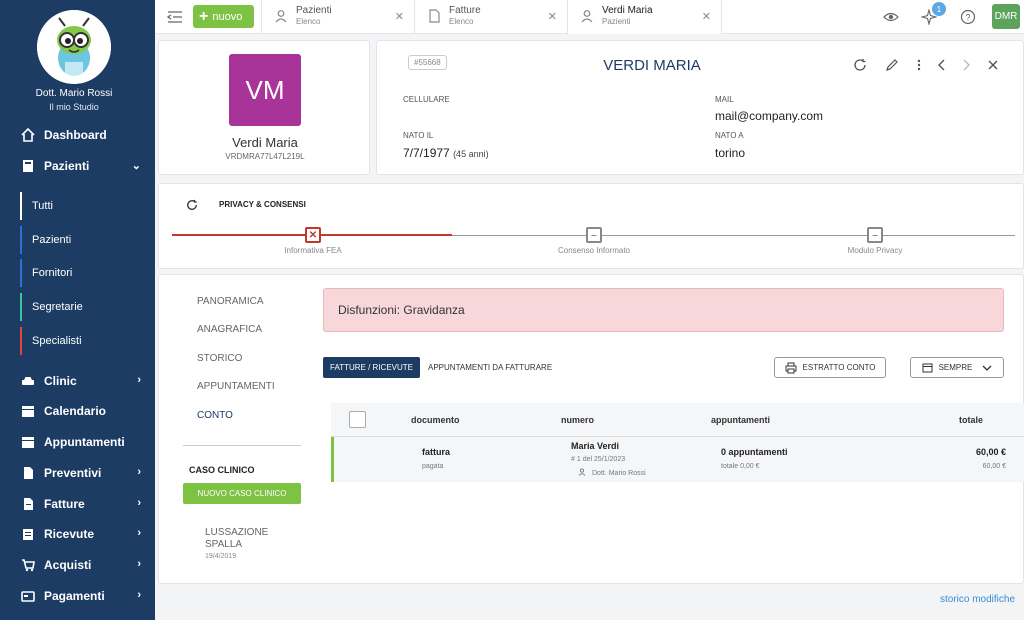 This screenshot has height=620, width=1024. Describe the element at coordinates (891, 17) in the screenshot. I see `eye-icon` at that location.